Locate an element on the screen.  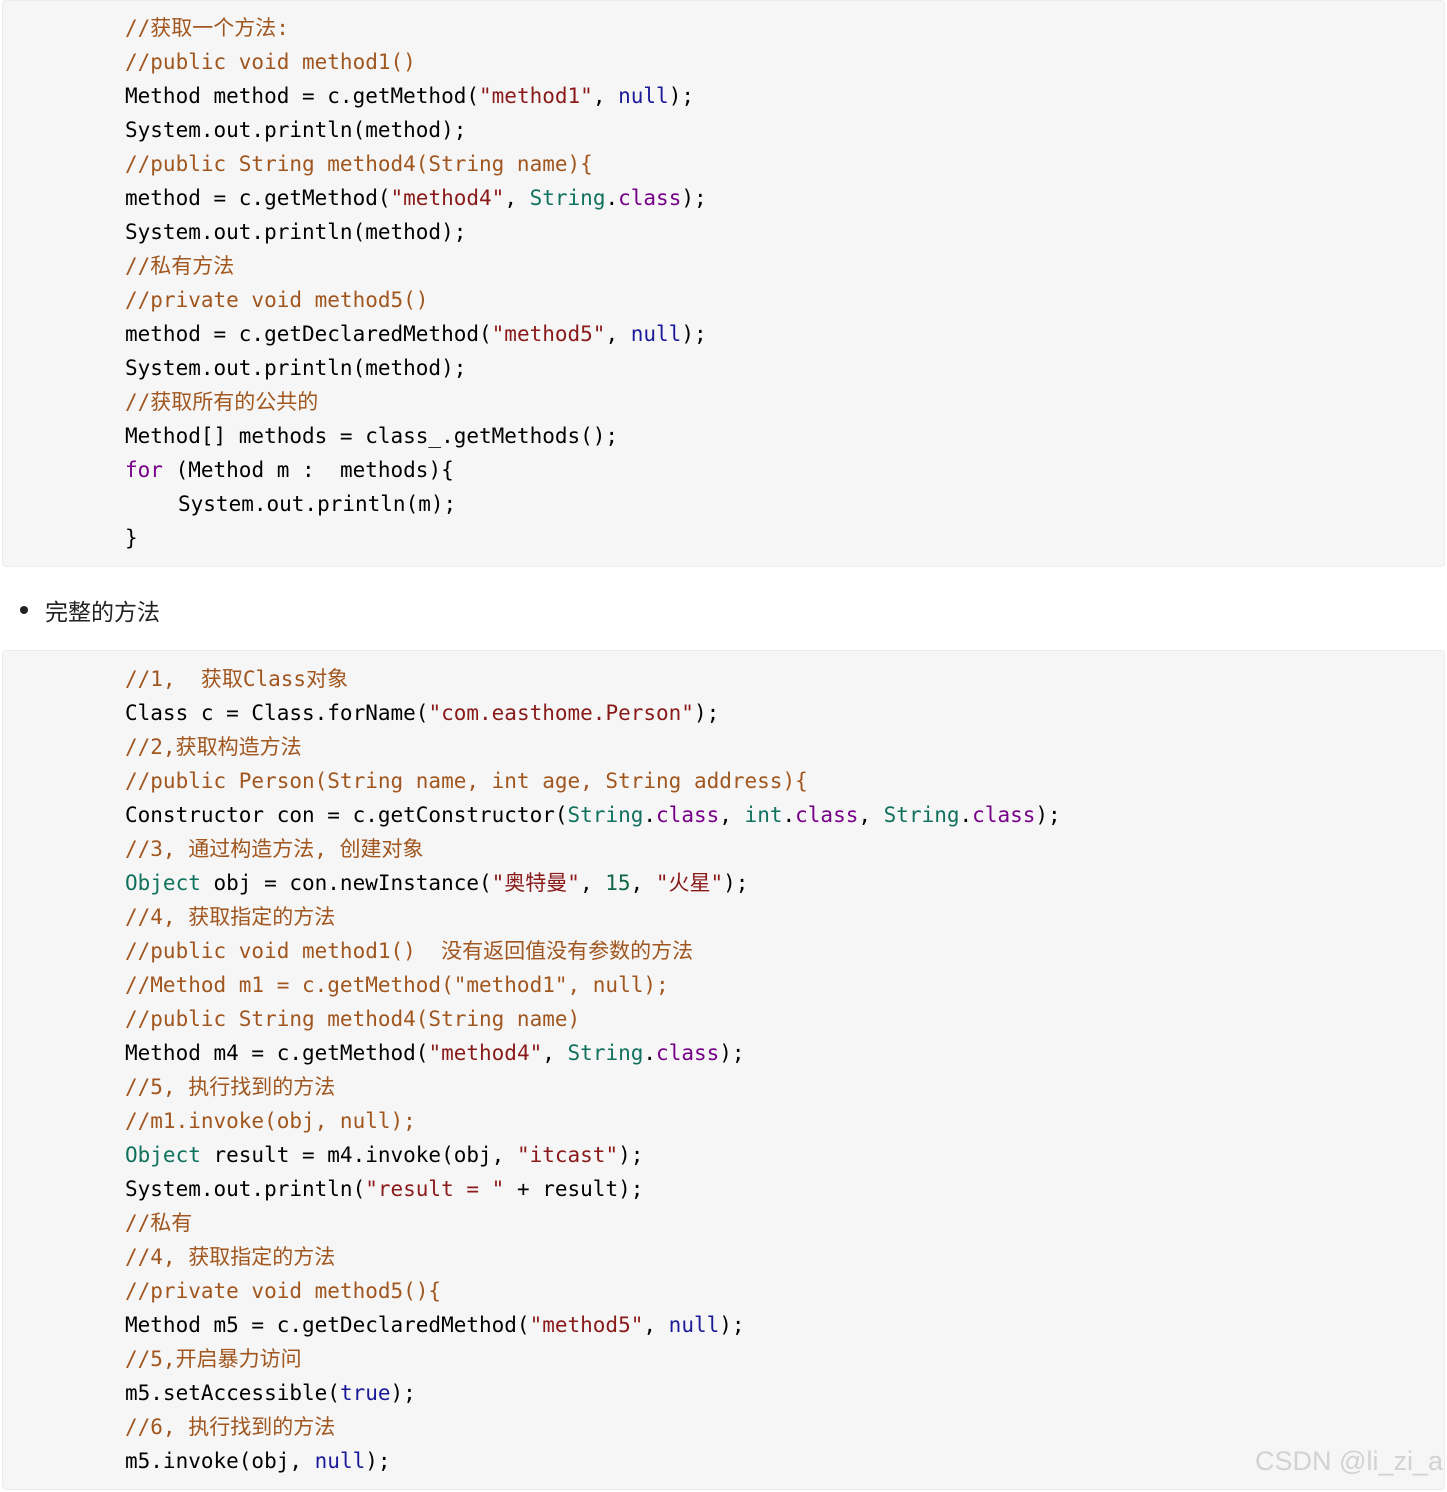
bullet-text: 完整的方法 is located at coordinates (102, 613).